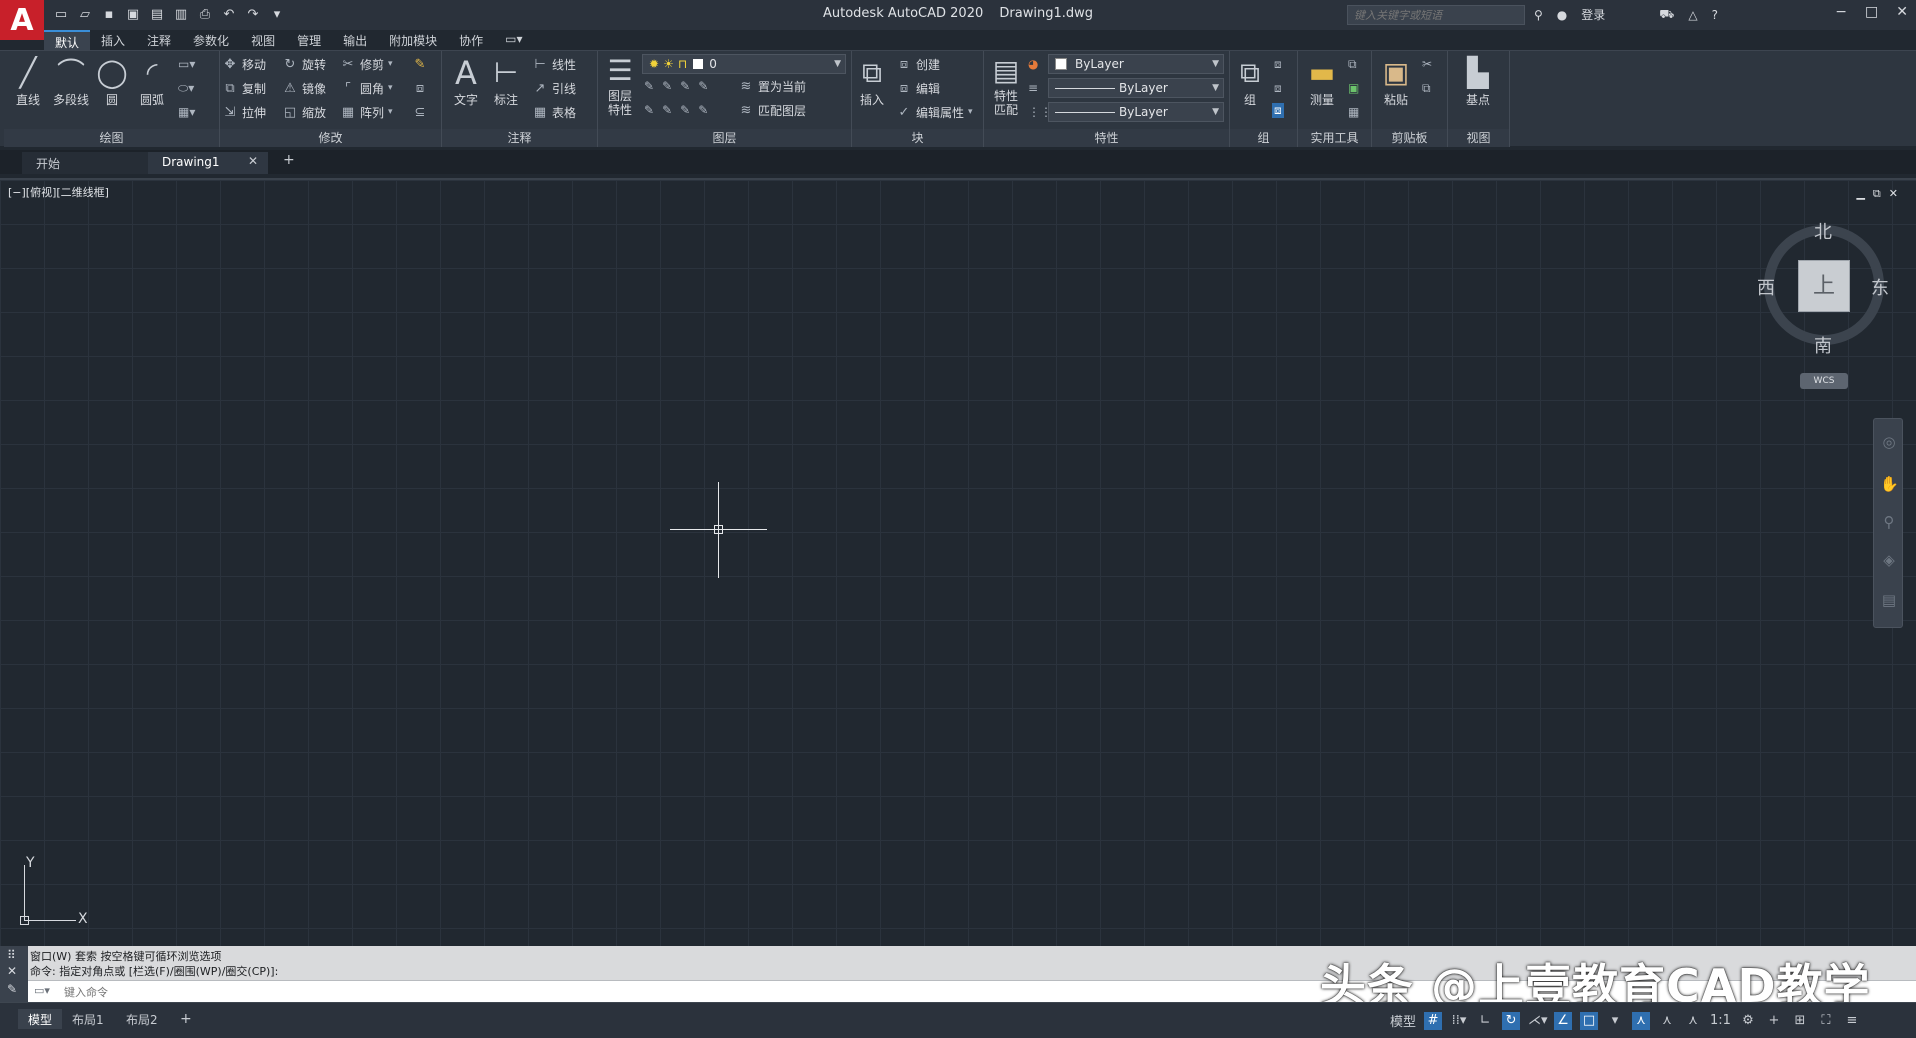  I want to click on block-panel-title: 块, so click(917, 138).